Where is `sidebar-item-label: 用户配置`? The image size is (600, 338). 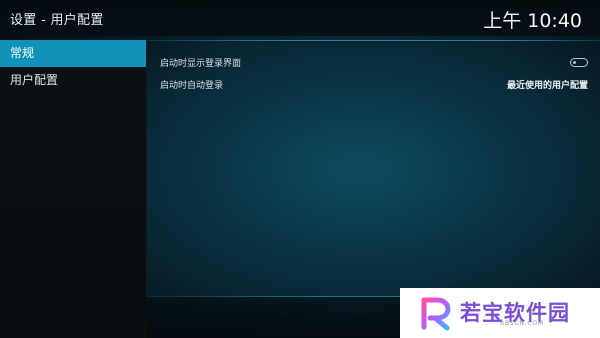
sidebar-item-label: 用户配置 is located at coordinates (34, 80).